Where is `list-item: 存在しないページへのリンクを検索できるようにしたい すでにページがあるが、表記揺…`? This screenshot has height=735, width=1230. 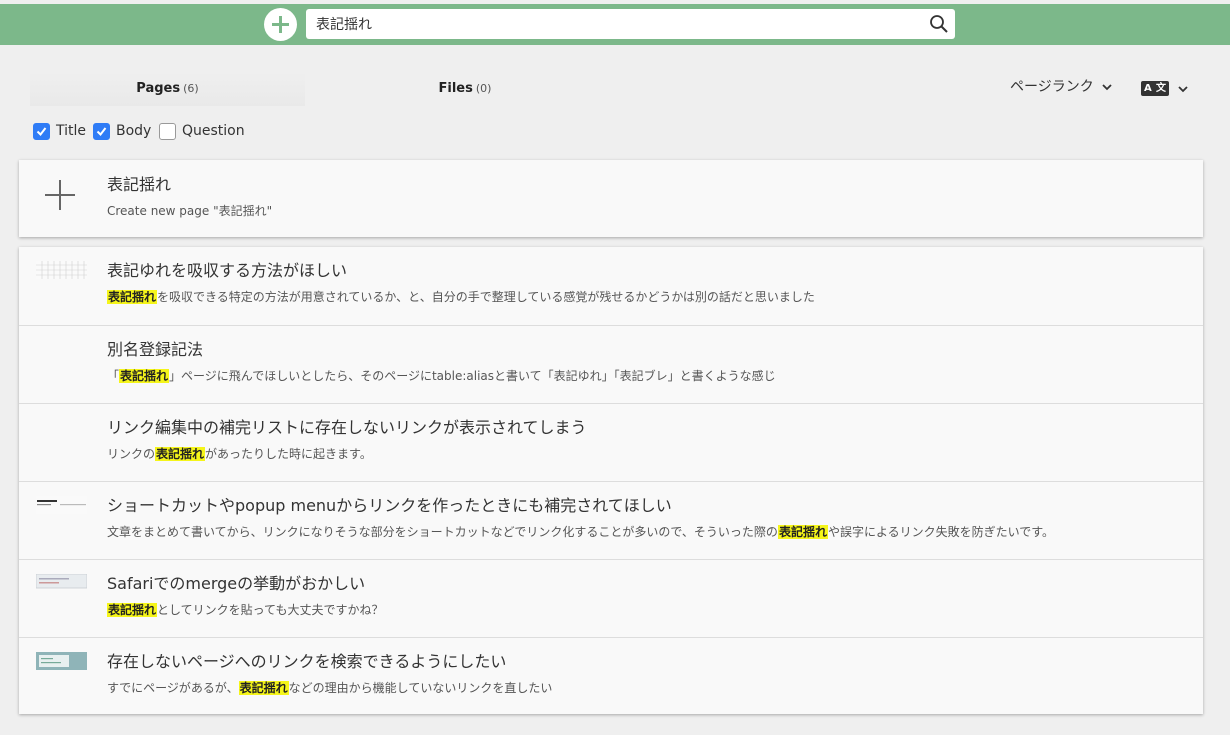 list-item: 存在しないページへのリンクを検索できるようにしたい すでにページがあるが、表記揺… is located at coordinates (611, 676).